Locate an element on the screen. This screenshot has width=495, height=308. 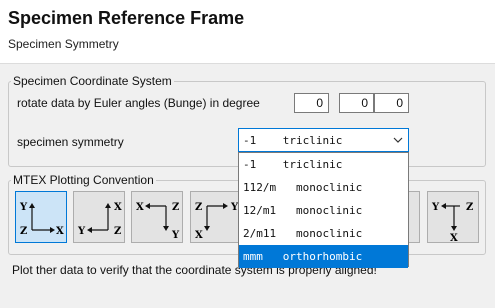
selected-symmetry-value: -1 triclinic is located at coordinates (293, 140).